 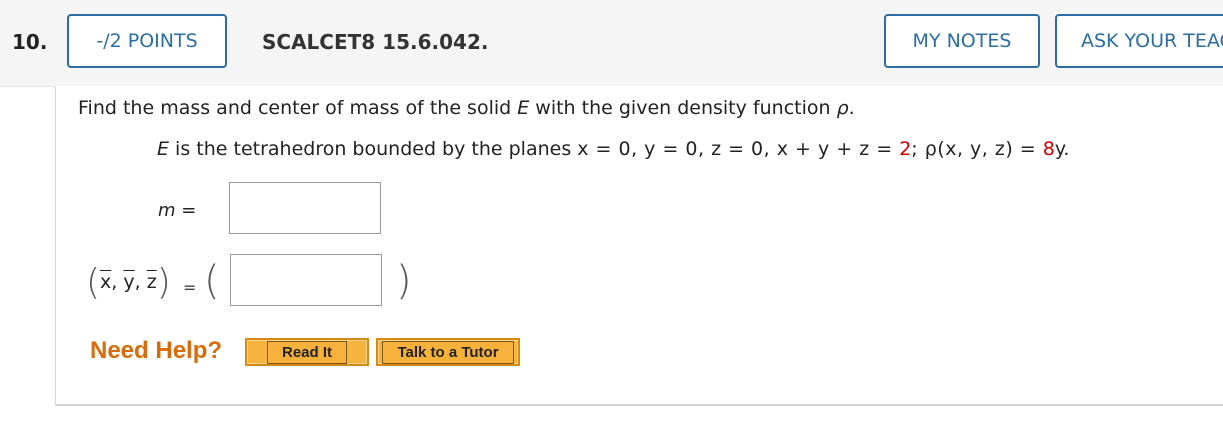 What do you see at coordinates (147, 41) in the screenshot?
I see `points-button: -/2 POINTS` at bounding box center [147, 41].